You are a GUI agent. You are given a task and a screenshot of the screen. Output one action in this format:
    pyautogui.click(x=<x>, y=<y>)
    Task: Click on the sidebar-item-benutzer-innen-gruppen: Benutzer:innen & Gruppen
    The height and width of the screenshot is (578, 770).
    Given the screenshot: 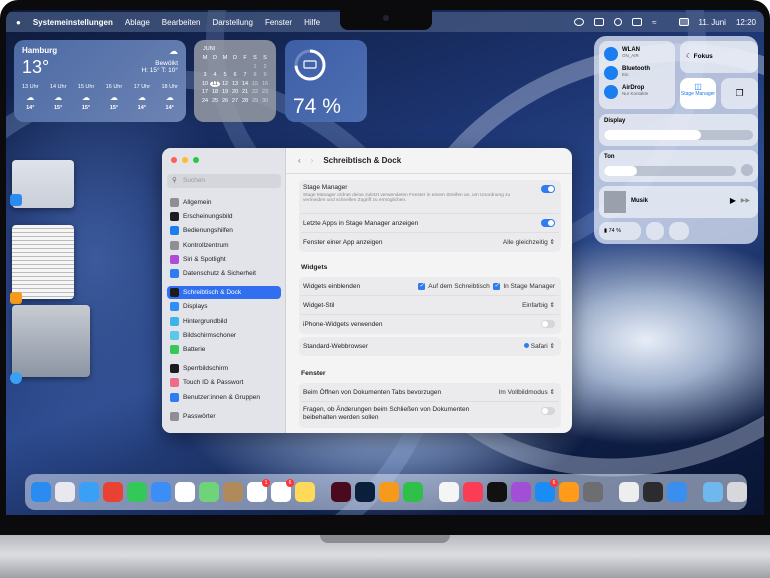 What is the action you would take?
    pyautogui.click(x=224, y=397)
    